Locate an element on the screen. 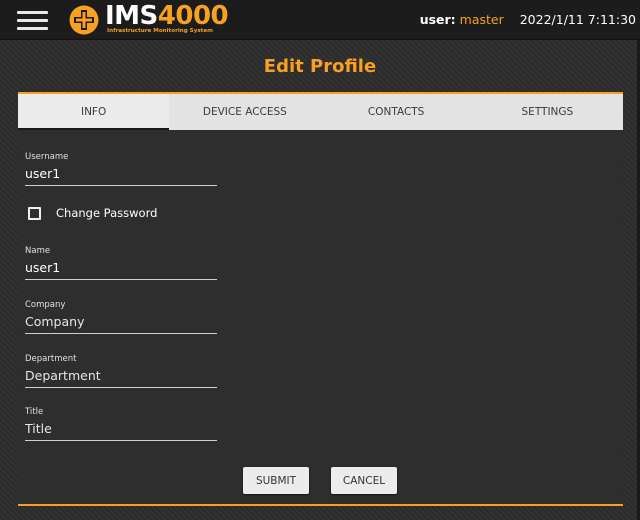  page-title: Edit Profile is located at coordinates (320, 66).